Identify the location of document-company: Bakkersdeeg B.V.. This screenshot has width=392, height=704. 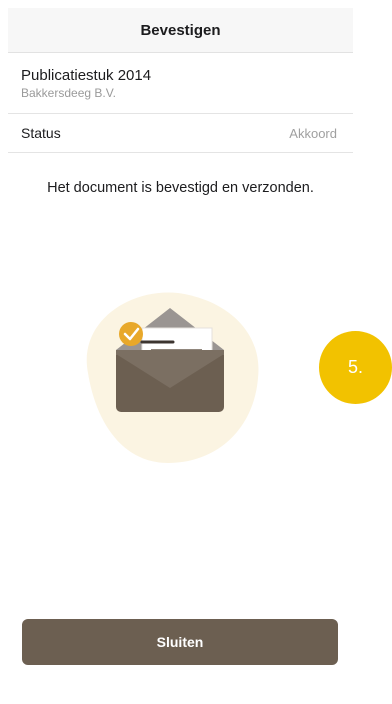
(68, 93).